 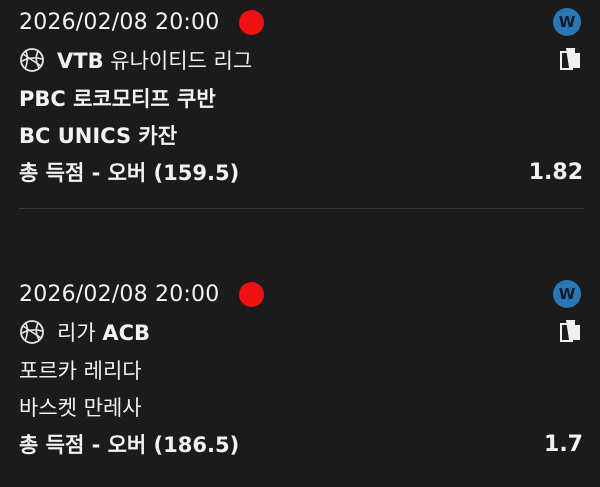 I want to click on league-name: 리가 ACB, so click(x=103, y=332).